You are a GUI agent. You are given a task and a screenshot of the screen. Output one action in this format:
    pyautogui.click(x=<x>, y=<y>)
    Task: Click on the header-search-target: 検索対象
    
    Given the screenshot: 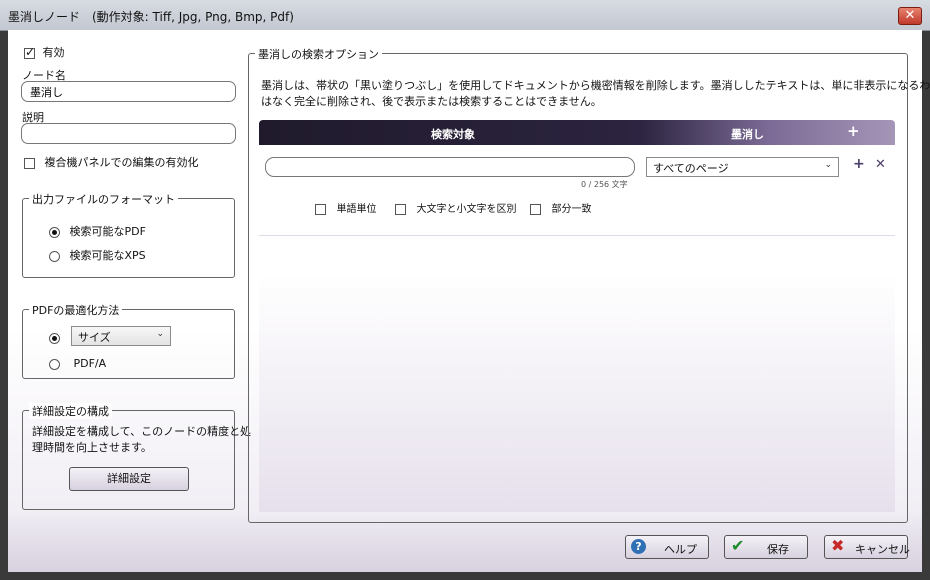 What is the action you would take?
    pyautogui.click(x=453, y=134)
    